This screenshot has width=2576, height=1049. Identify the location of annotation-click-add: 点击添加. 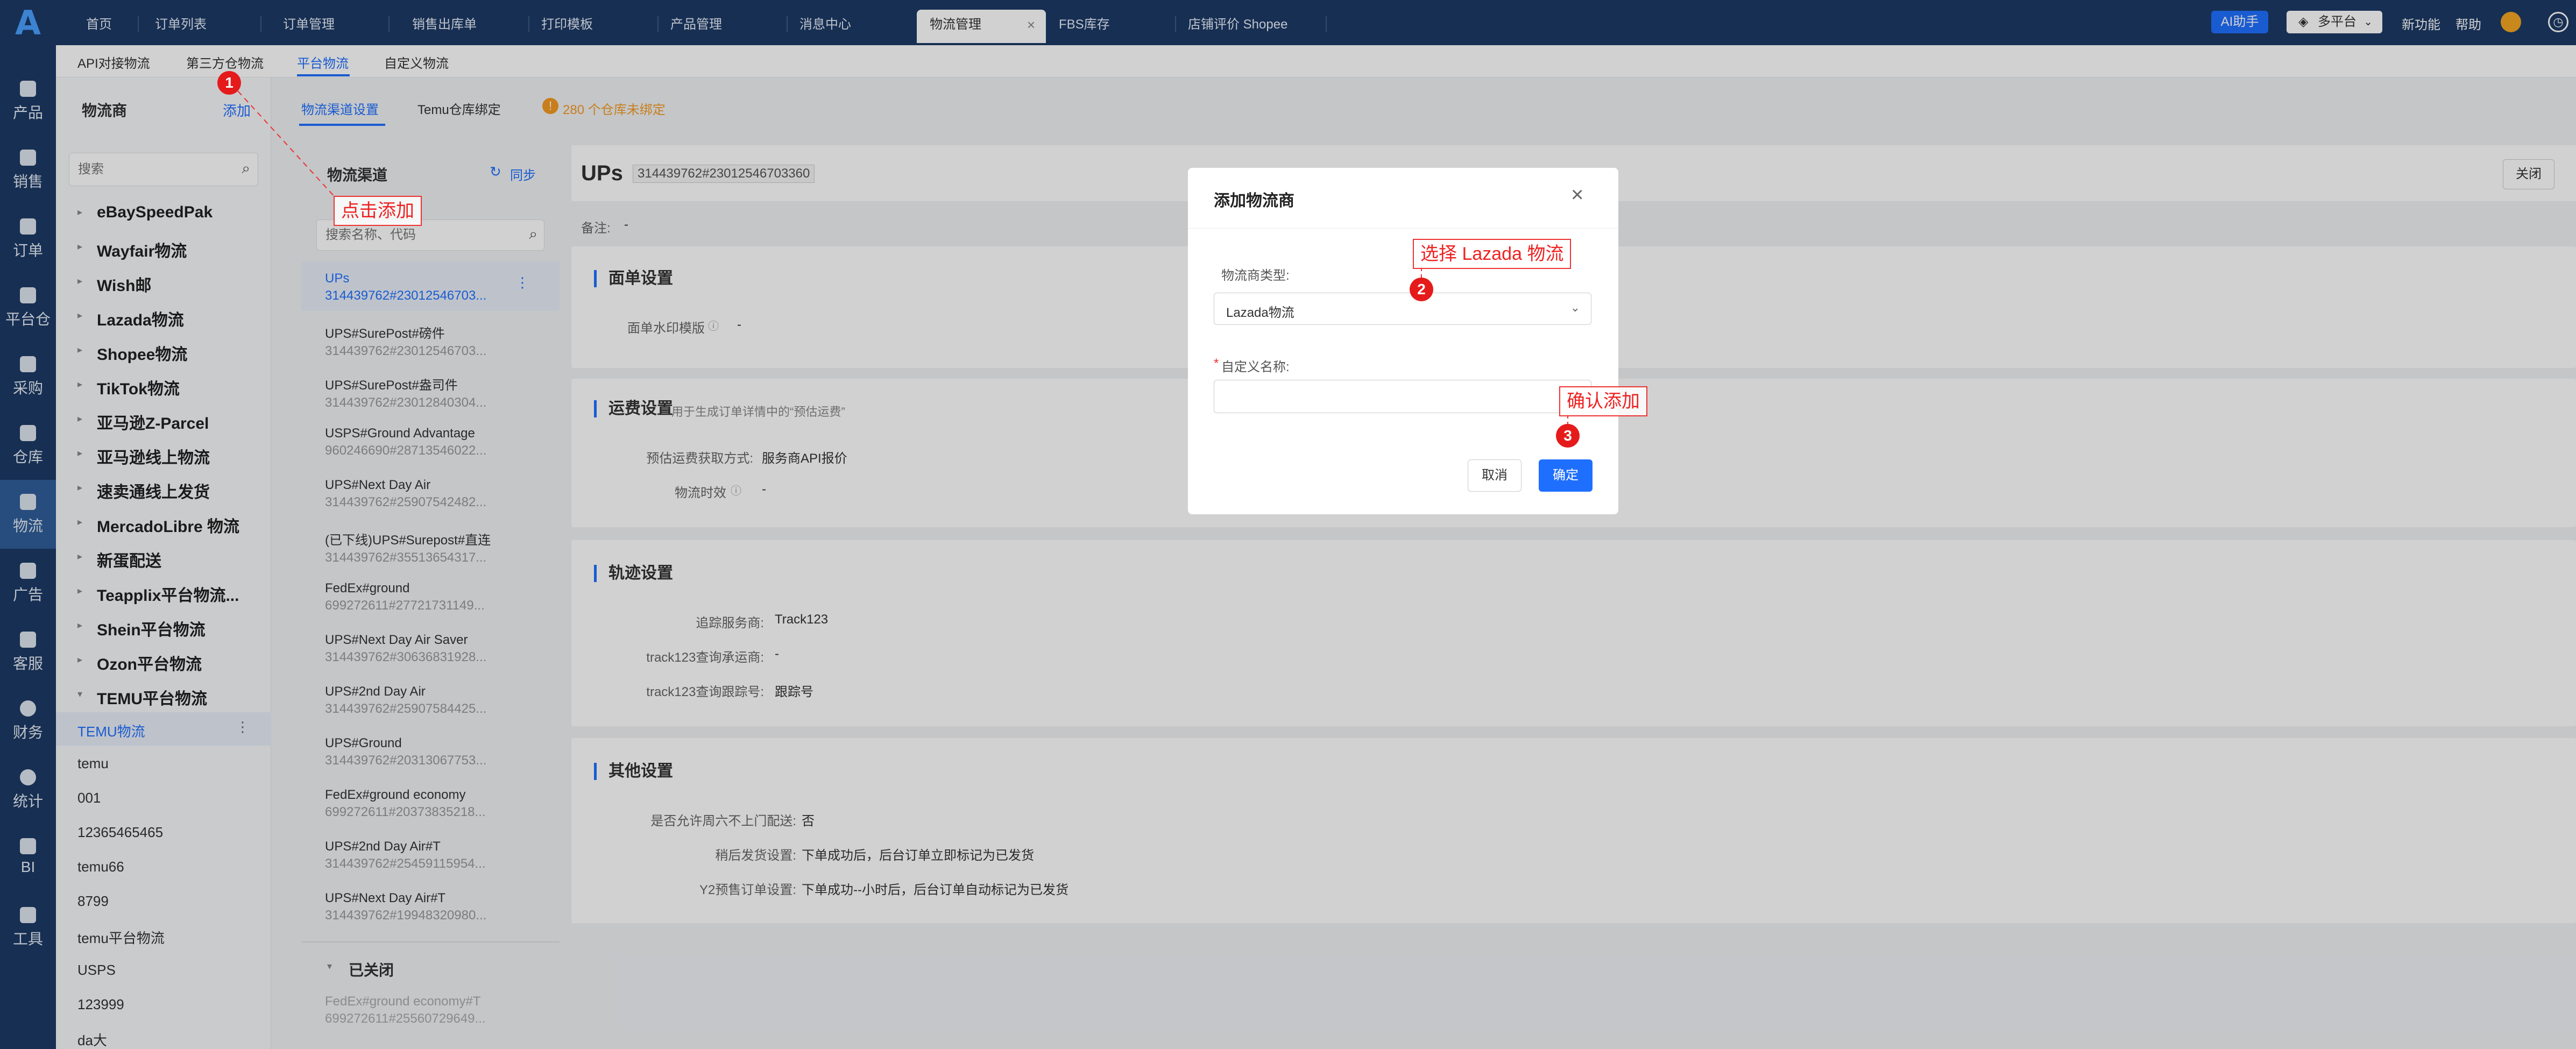
(378, 211).